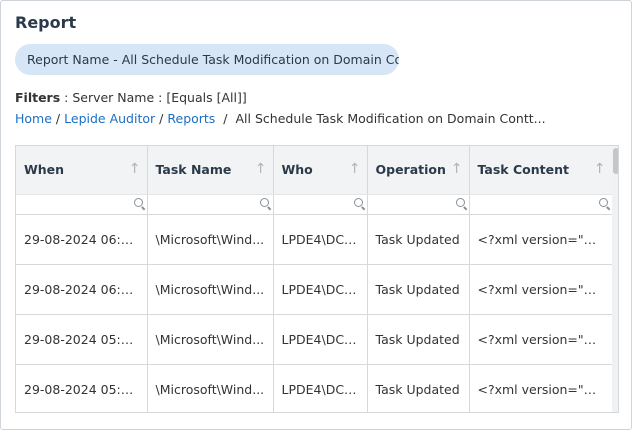 The height and width of the screenshot is (430, 632). What do you see at coordinates (82, 388) in the screenshot?
I see `cell-when: 29-08-2024 05:02:52` at bounding box center [82, 388].